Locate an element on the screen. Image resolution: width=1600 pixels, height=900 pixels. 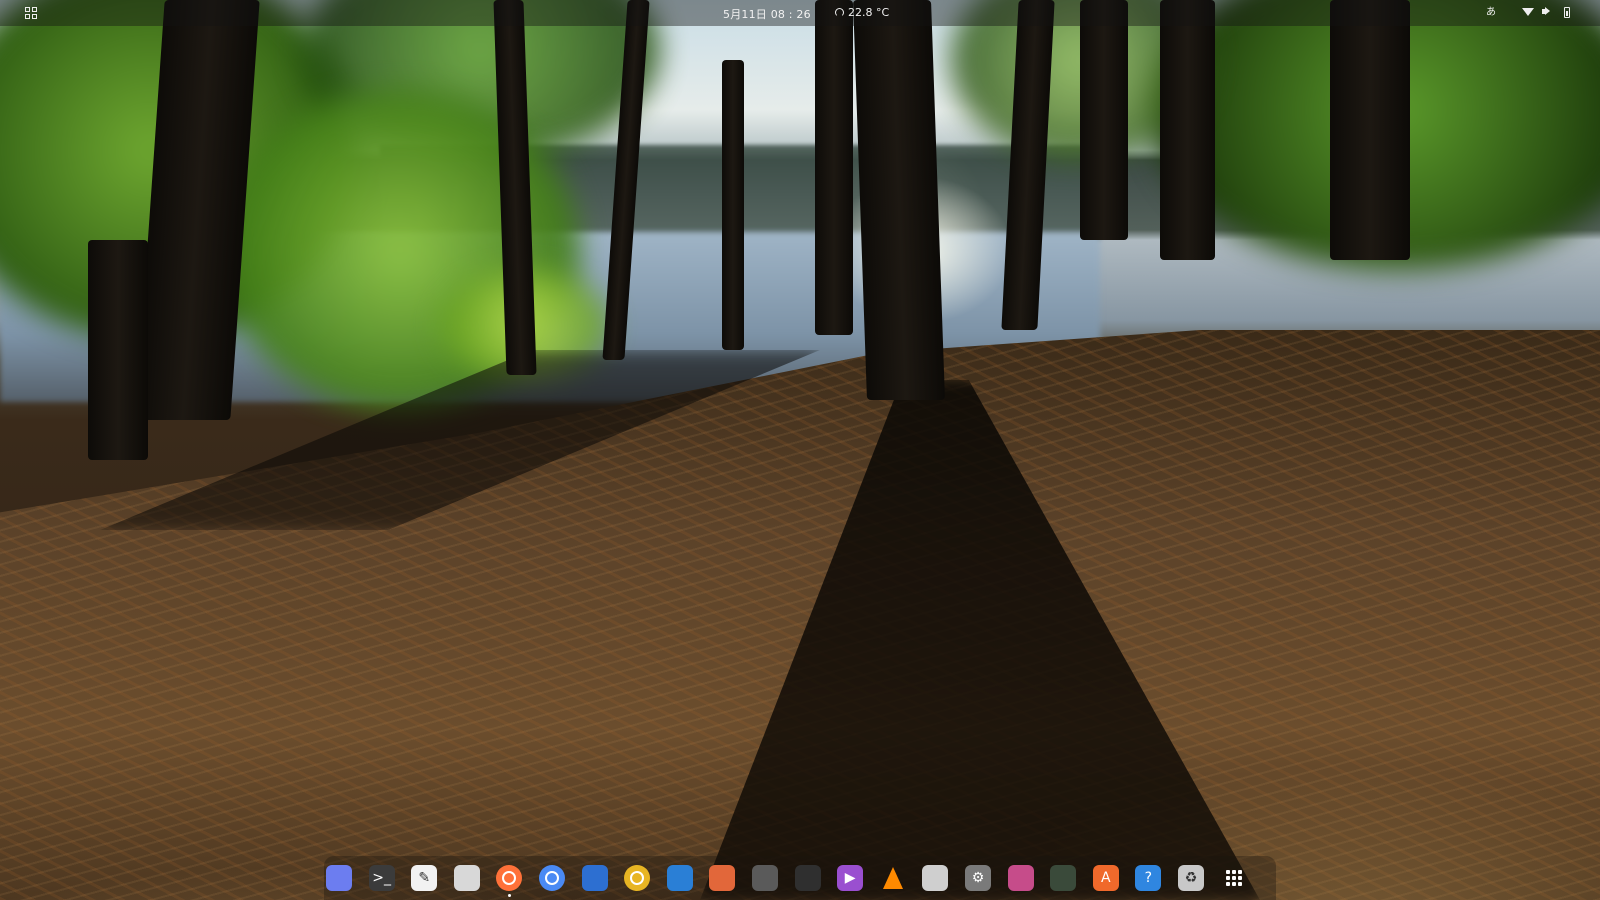
chromium-launcher is located at coordinates (552, 878).